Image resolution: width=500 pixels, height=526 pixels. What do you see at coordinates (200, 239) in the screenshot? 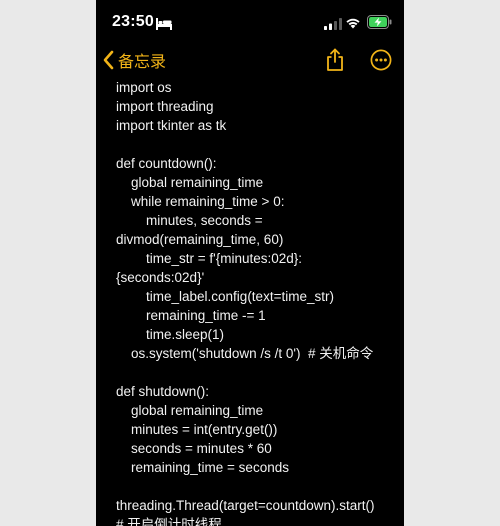
I see `note-line: divmod(remaining_time, 60)` at bounding box center [200, 239].